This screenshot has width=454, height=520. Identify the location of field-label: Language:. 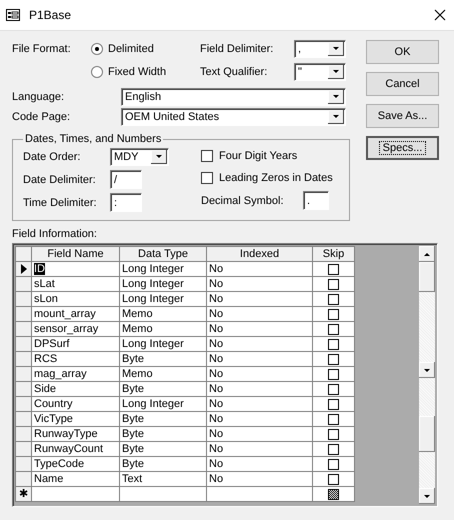
(38, 96).